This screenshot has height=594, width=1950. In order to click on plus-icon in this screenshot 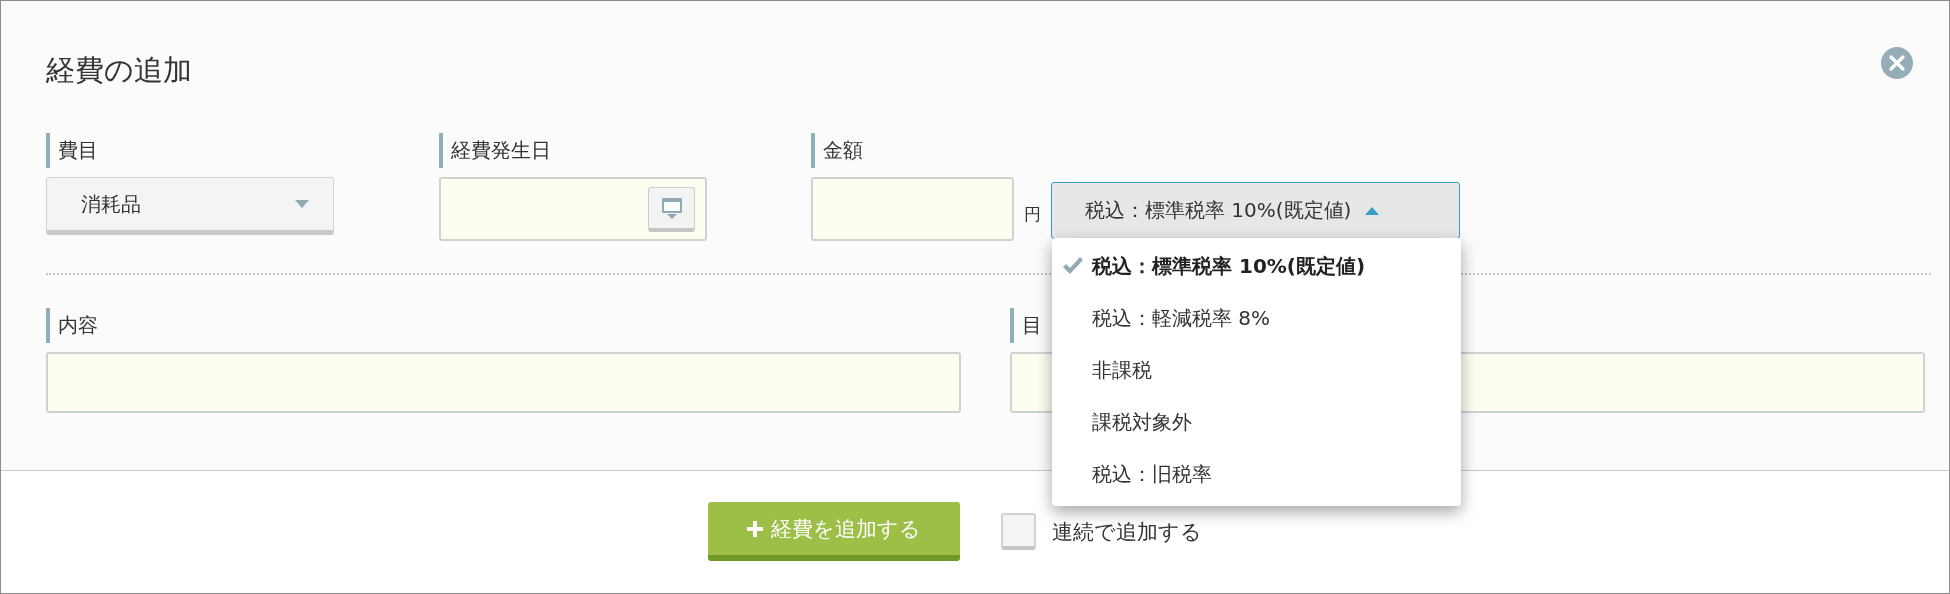, I will do `click(755, 528)`.